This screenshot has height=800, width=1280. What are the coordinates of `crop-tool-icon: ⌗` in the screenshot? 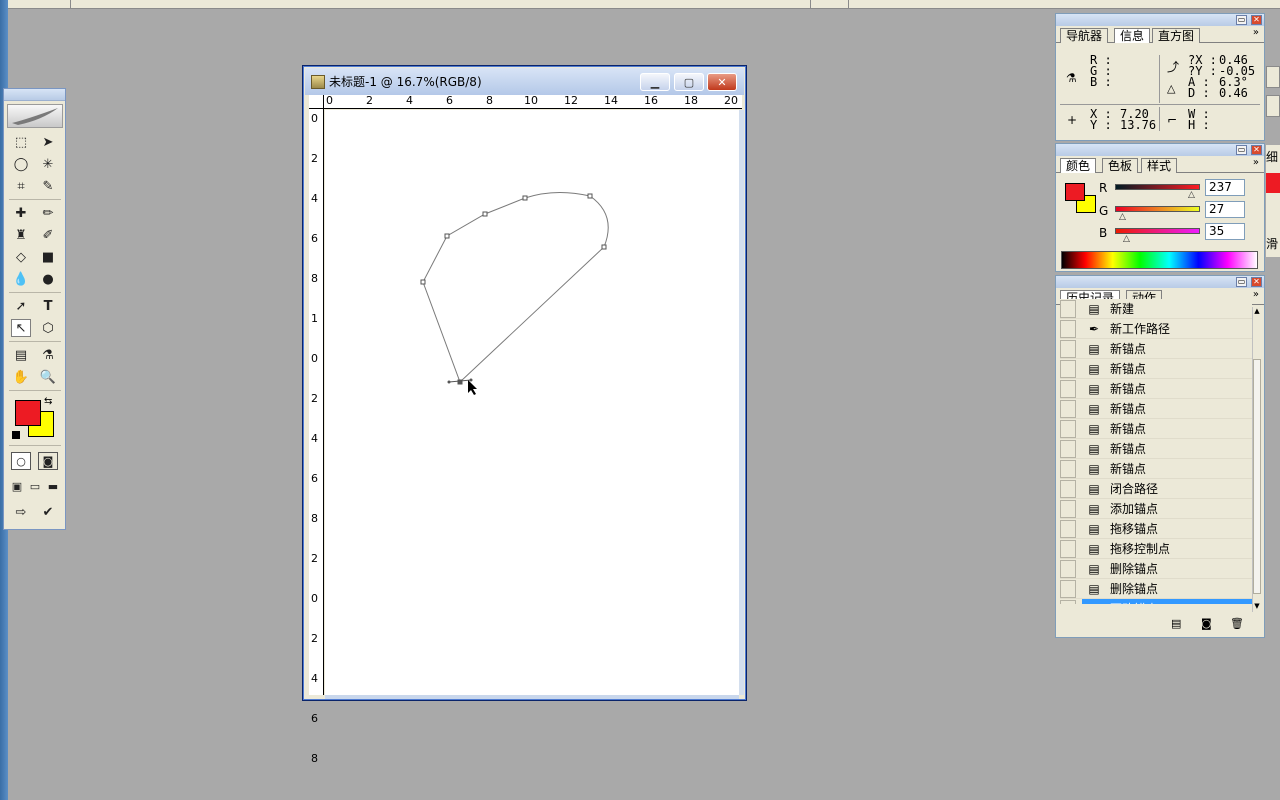 It's located at (21, 186).